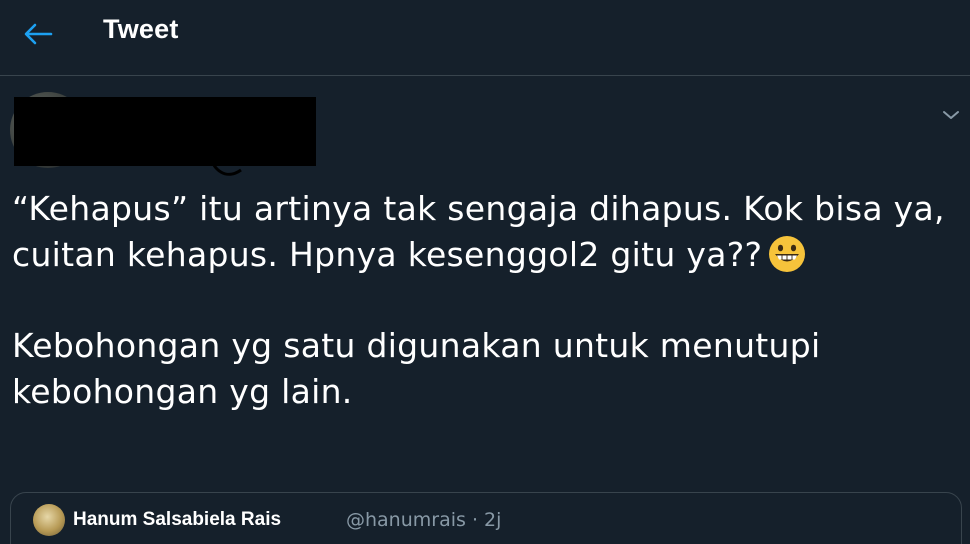 This screenshot has height=544, width=970. Describe the element at coordinates (49, 520) in the screenshot. I see `quoted-author-avatar` at that location.